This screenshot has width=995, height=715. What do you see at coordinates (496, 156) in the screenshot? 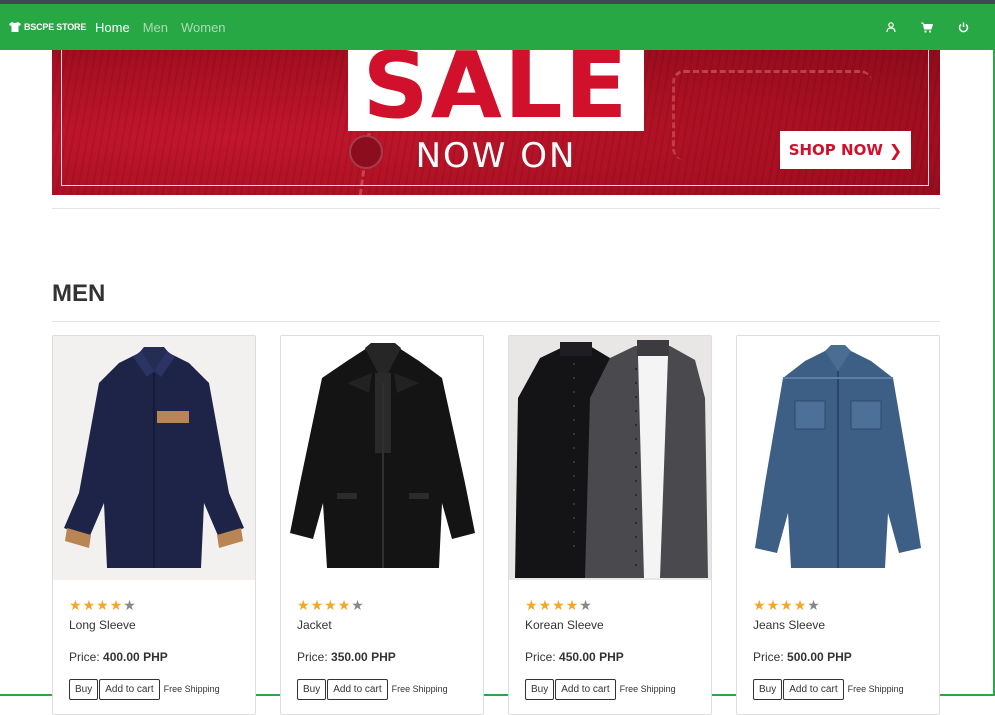
I see `now-on-text: NOW ON` at bounding box center [496, 156].